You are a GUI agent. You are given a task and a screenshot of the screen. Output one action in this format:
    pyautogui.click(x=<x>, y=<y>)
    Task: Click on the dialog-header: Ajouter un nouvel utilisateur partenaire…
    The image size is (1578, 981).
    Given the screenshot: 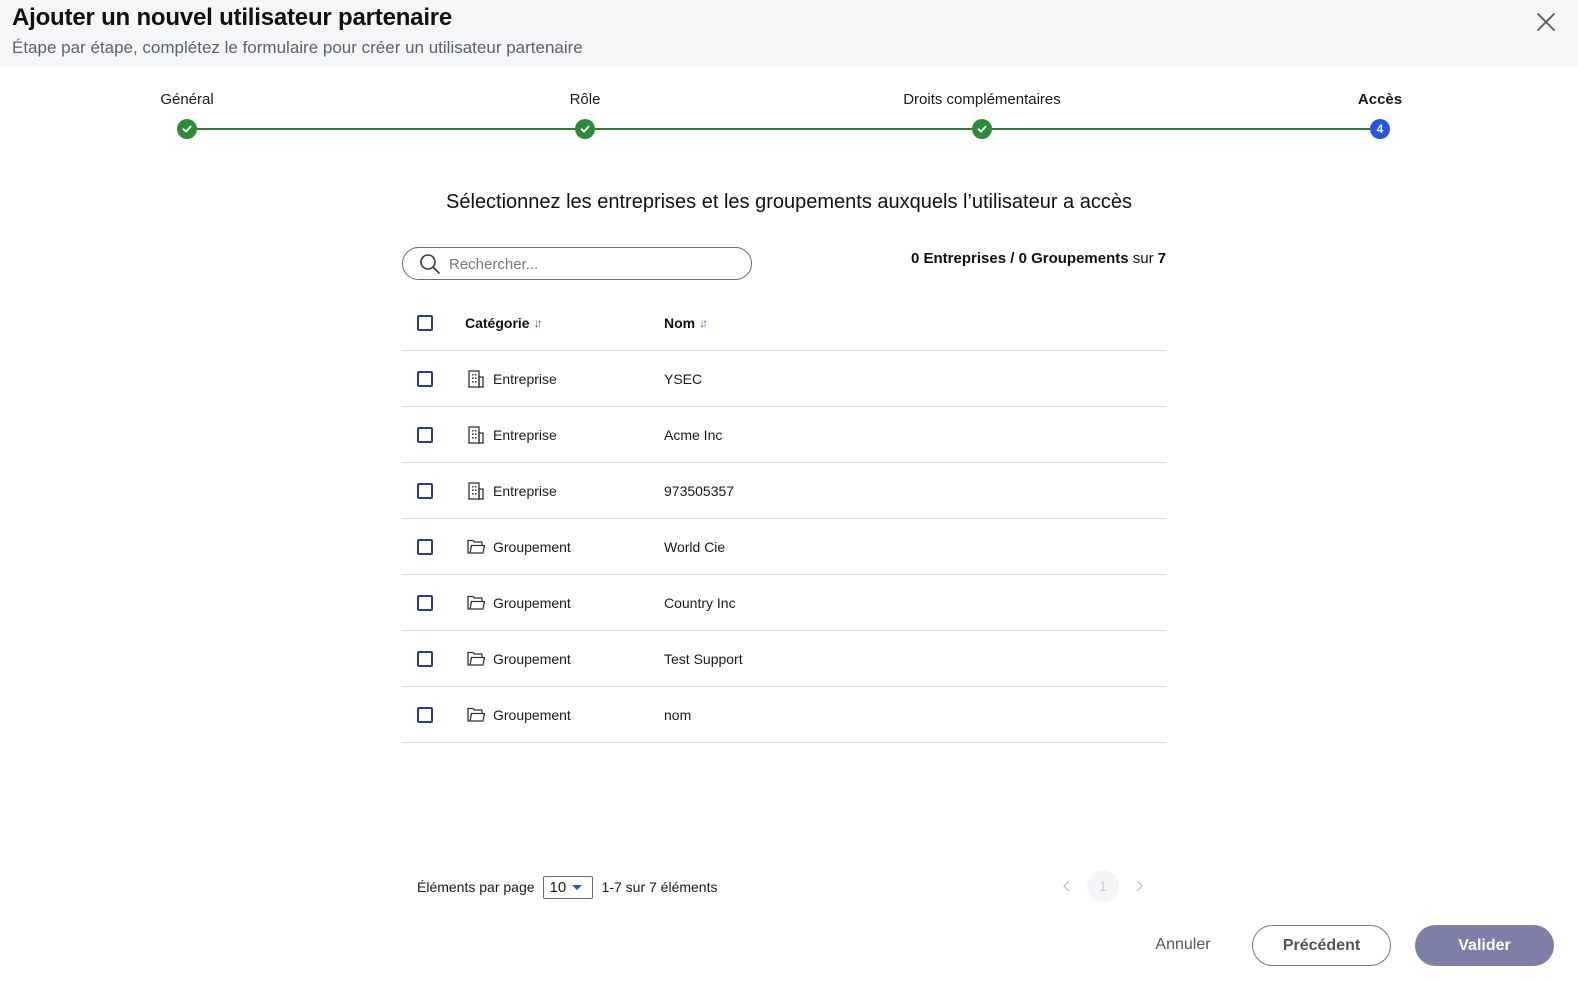 What is the action you would take?
    pyautogui.click(x=789, y=33)
    